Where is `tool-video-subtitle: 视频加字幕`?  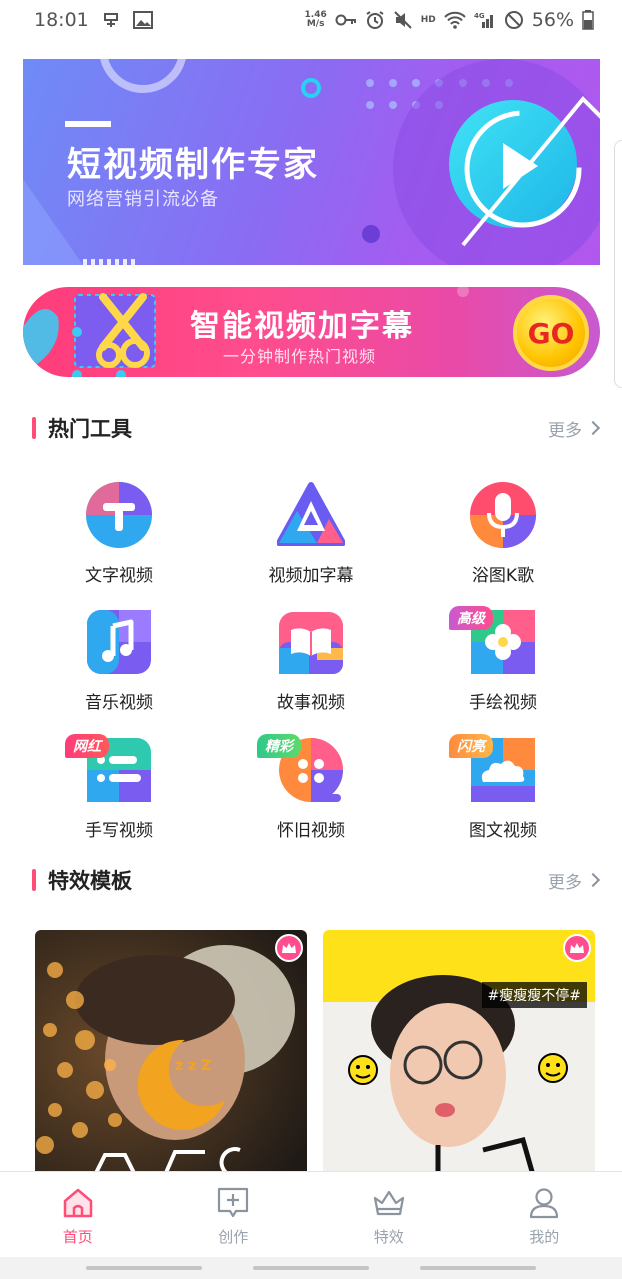 tool-video-subtitle: 视频加字幕 is located at coordinates (311, 533).